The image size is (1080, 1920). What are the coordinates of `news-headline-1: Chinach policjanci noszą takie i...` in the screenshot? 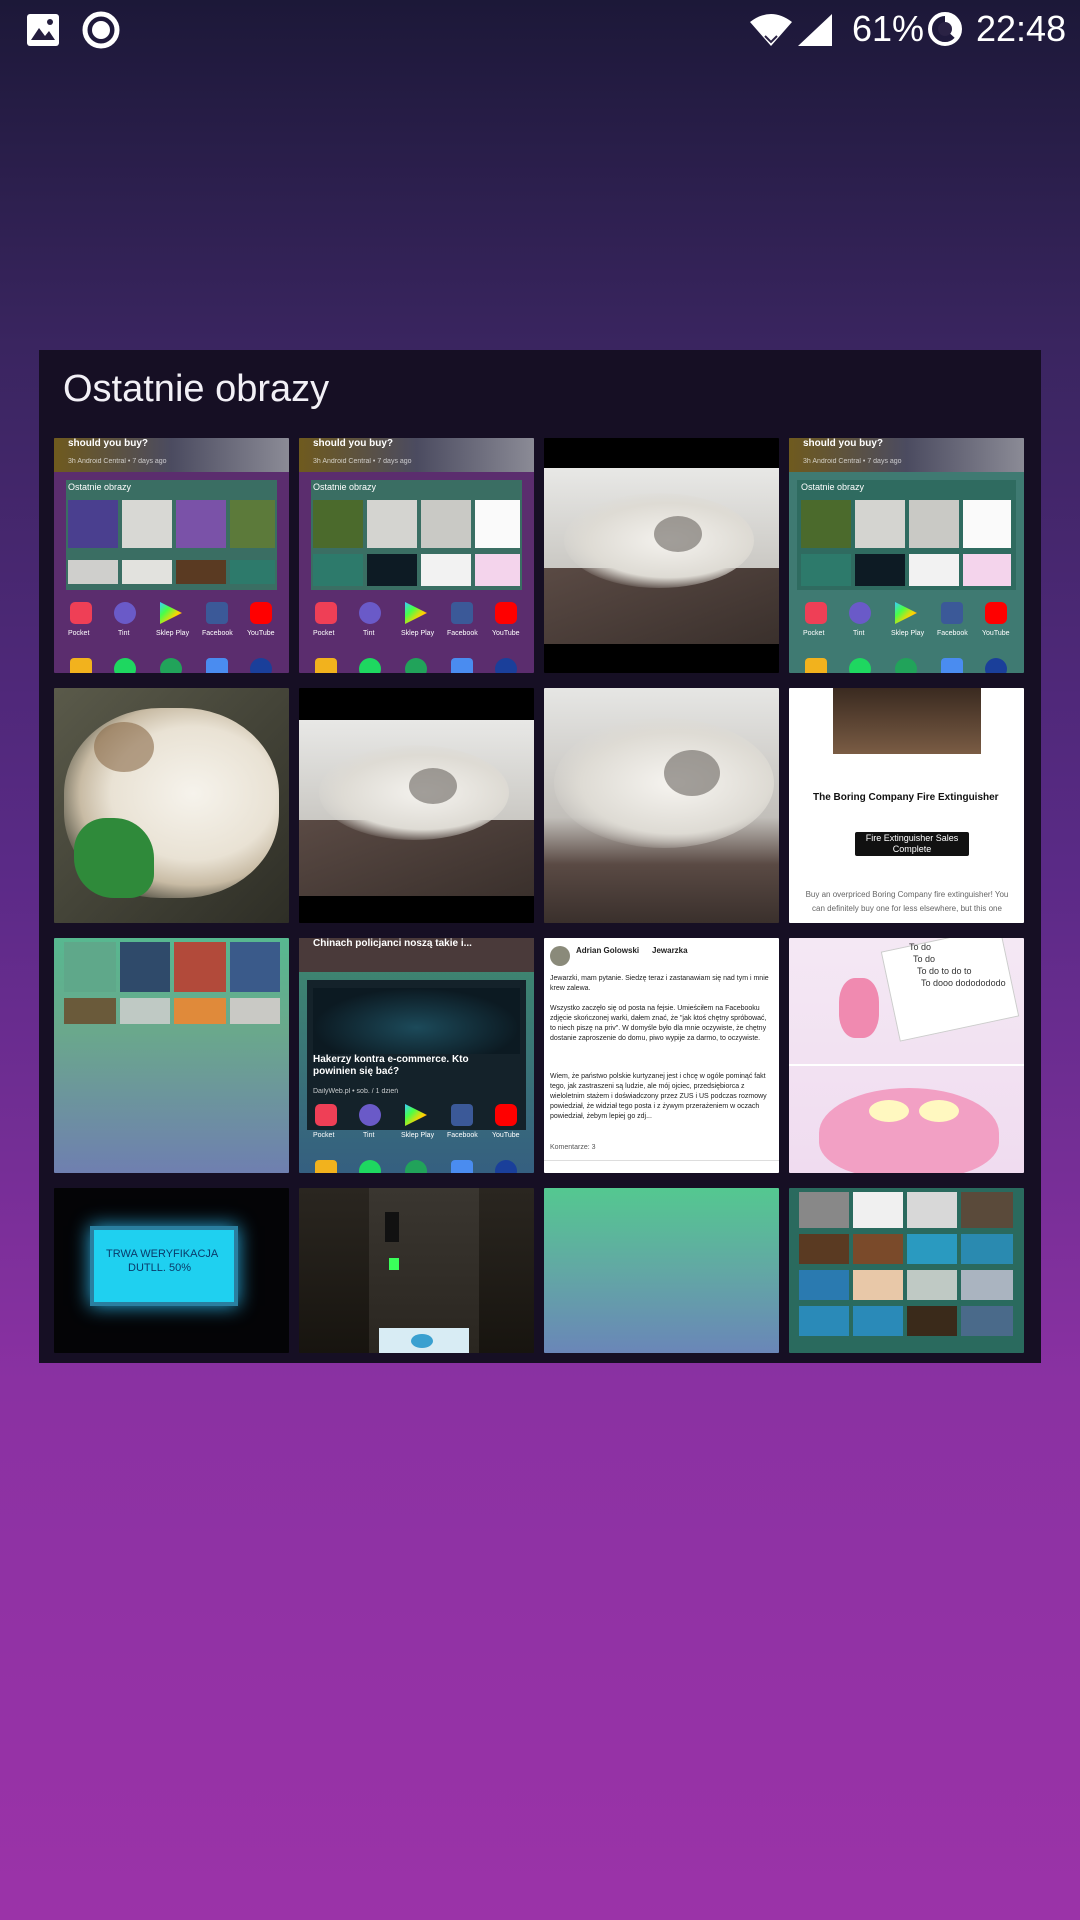 It's located at (392, 943).